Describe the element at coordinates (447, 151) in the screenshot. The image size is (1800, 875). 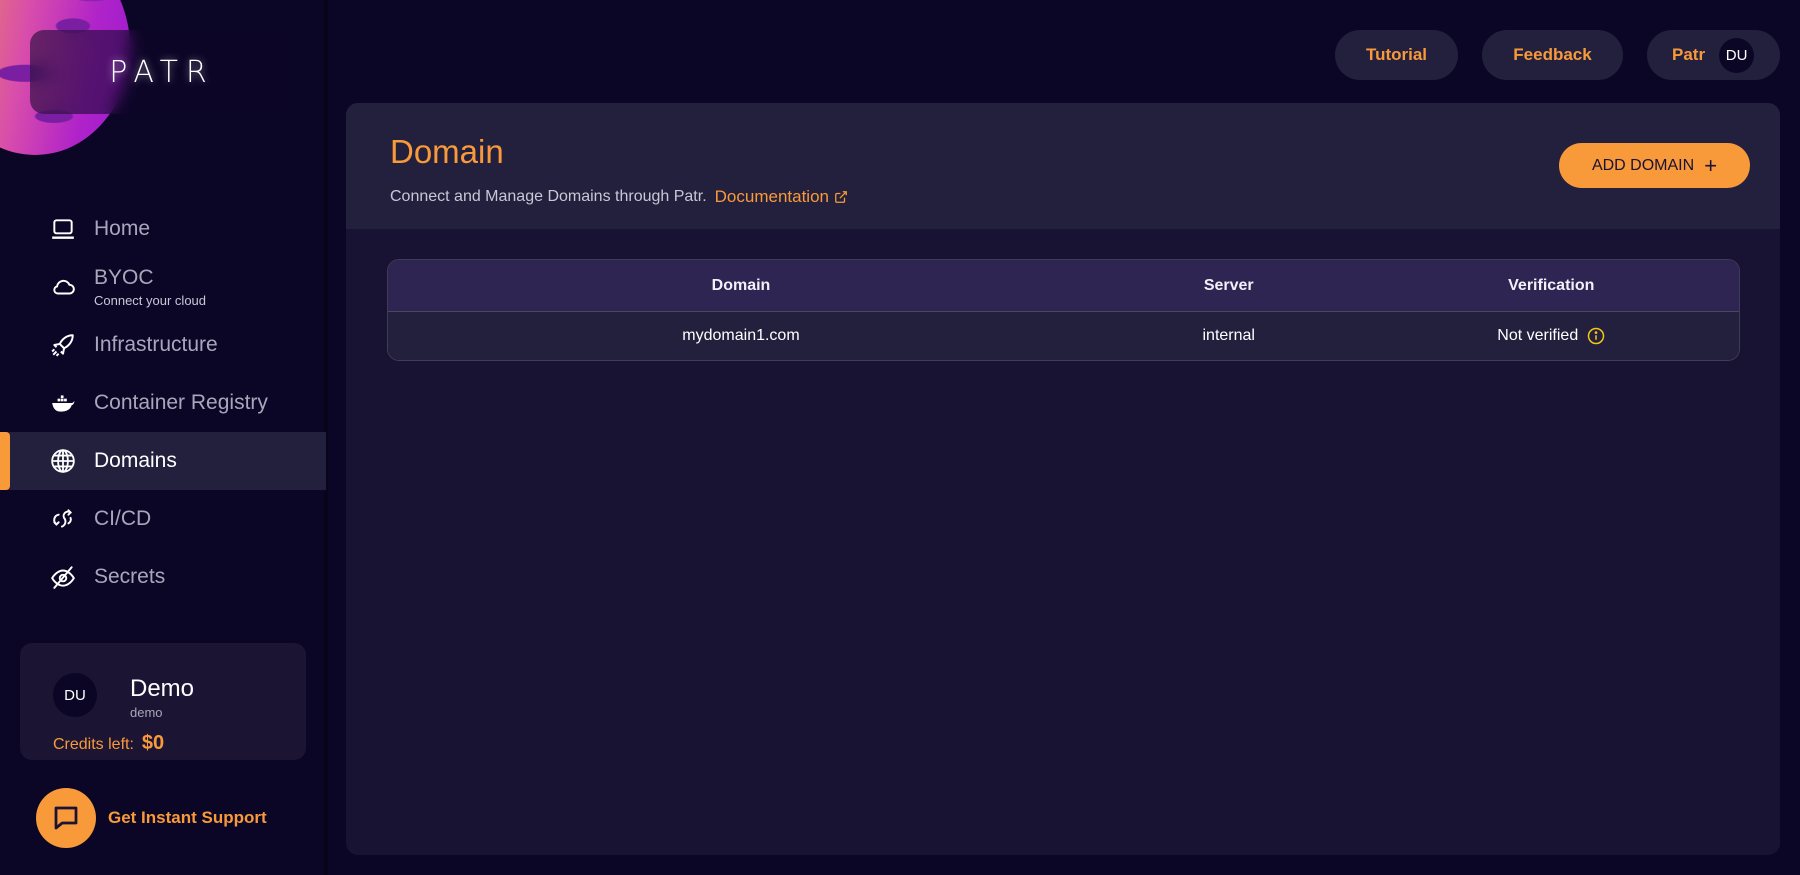
I see `page-title: Domain` at that location.